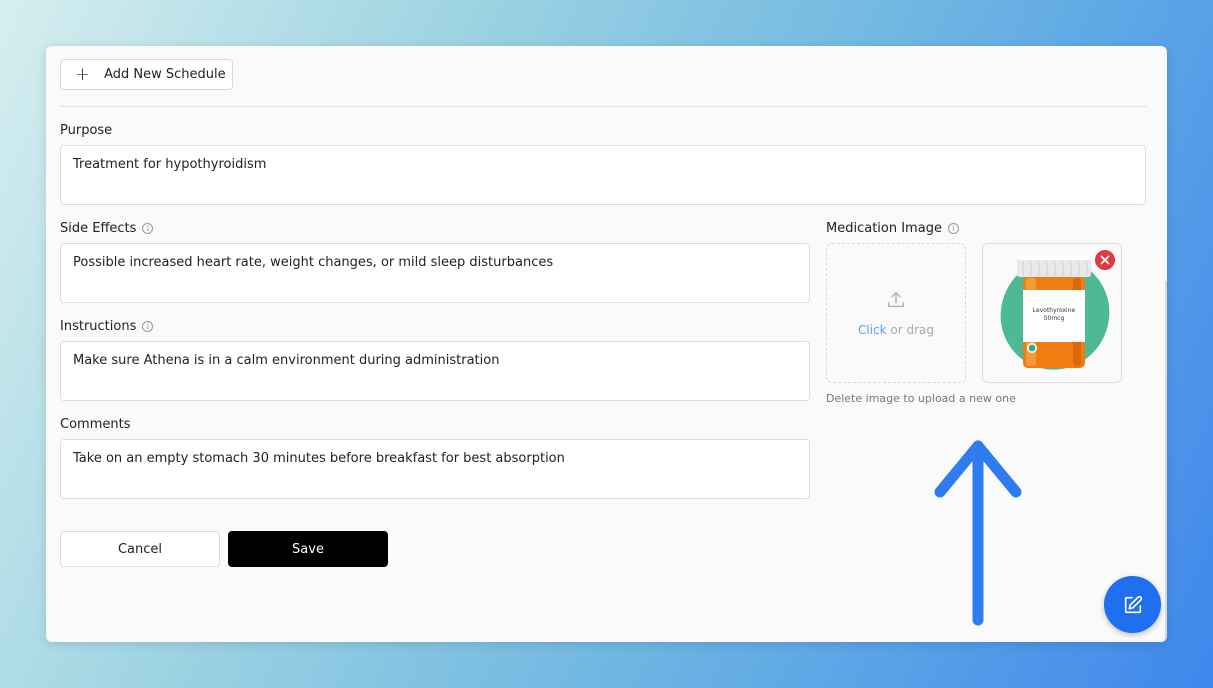 This screenshot has height=688, width=1213. What do you see at coordinates (872, 330) in the screenshot?
I see `upload-click-link: Click` at bounding box center [872, 330].